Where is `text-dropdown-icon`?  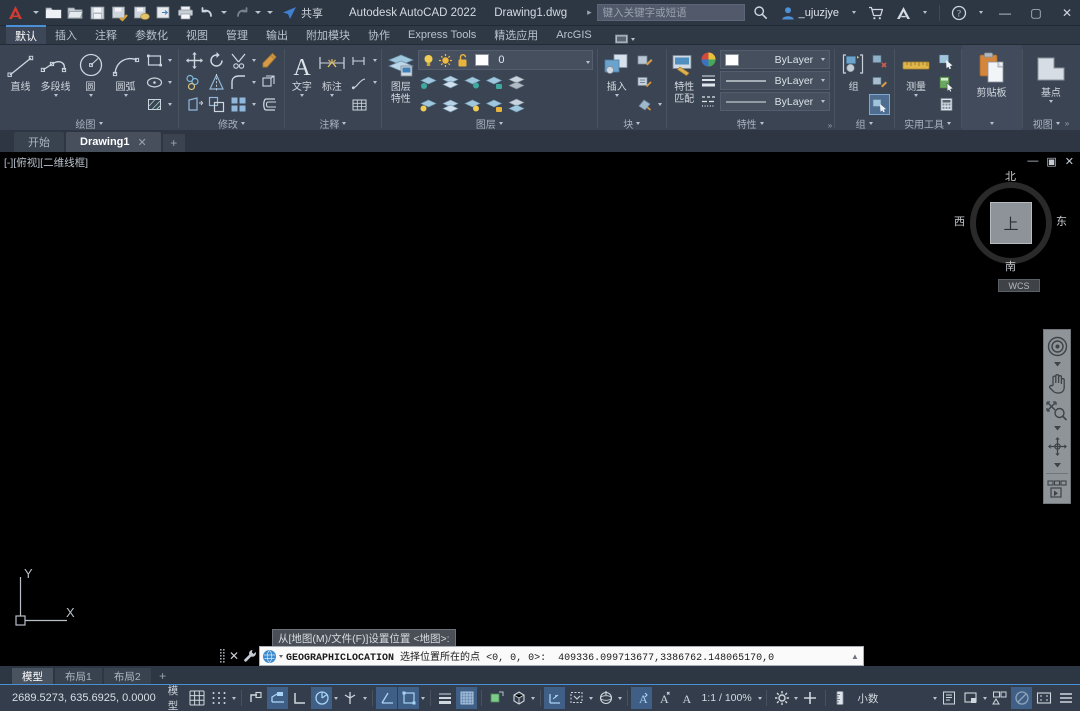 text-dropdown-icon is located at coordinates (301, 95).